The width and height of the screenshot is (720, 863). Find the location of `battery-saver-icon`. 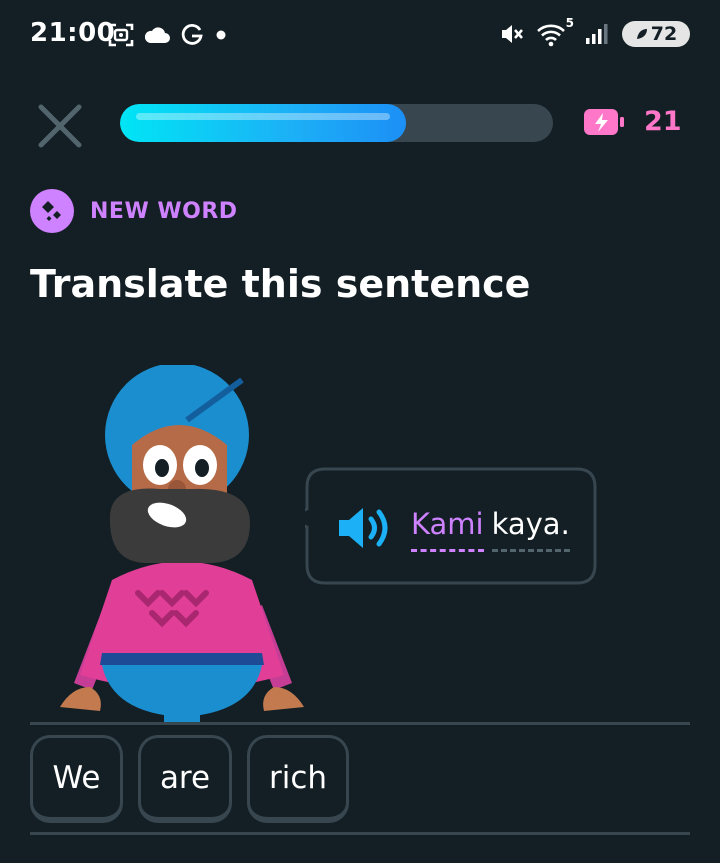

battery-saver-icon is located at coordinates (641, 34).